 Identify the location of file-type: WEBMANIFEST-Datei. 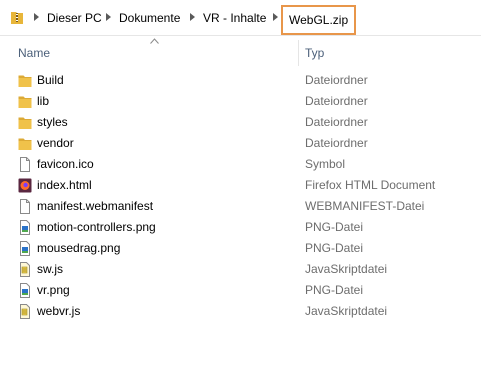
(365, 206).